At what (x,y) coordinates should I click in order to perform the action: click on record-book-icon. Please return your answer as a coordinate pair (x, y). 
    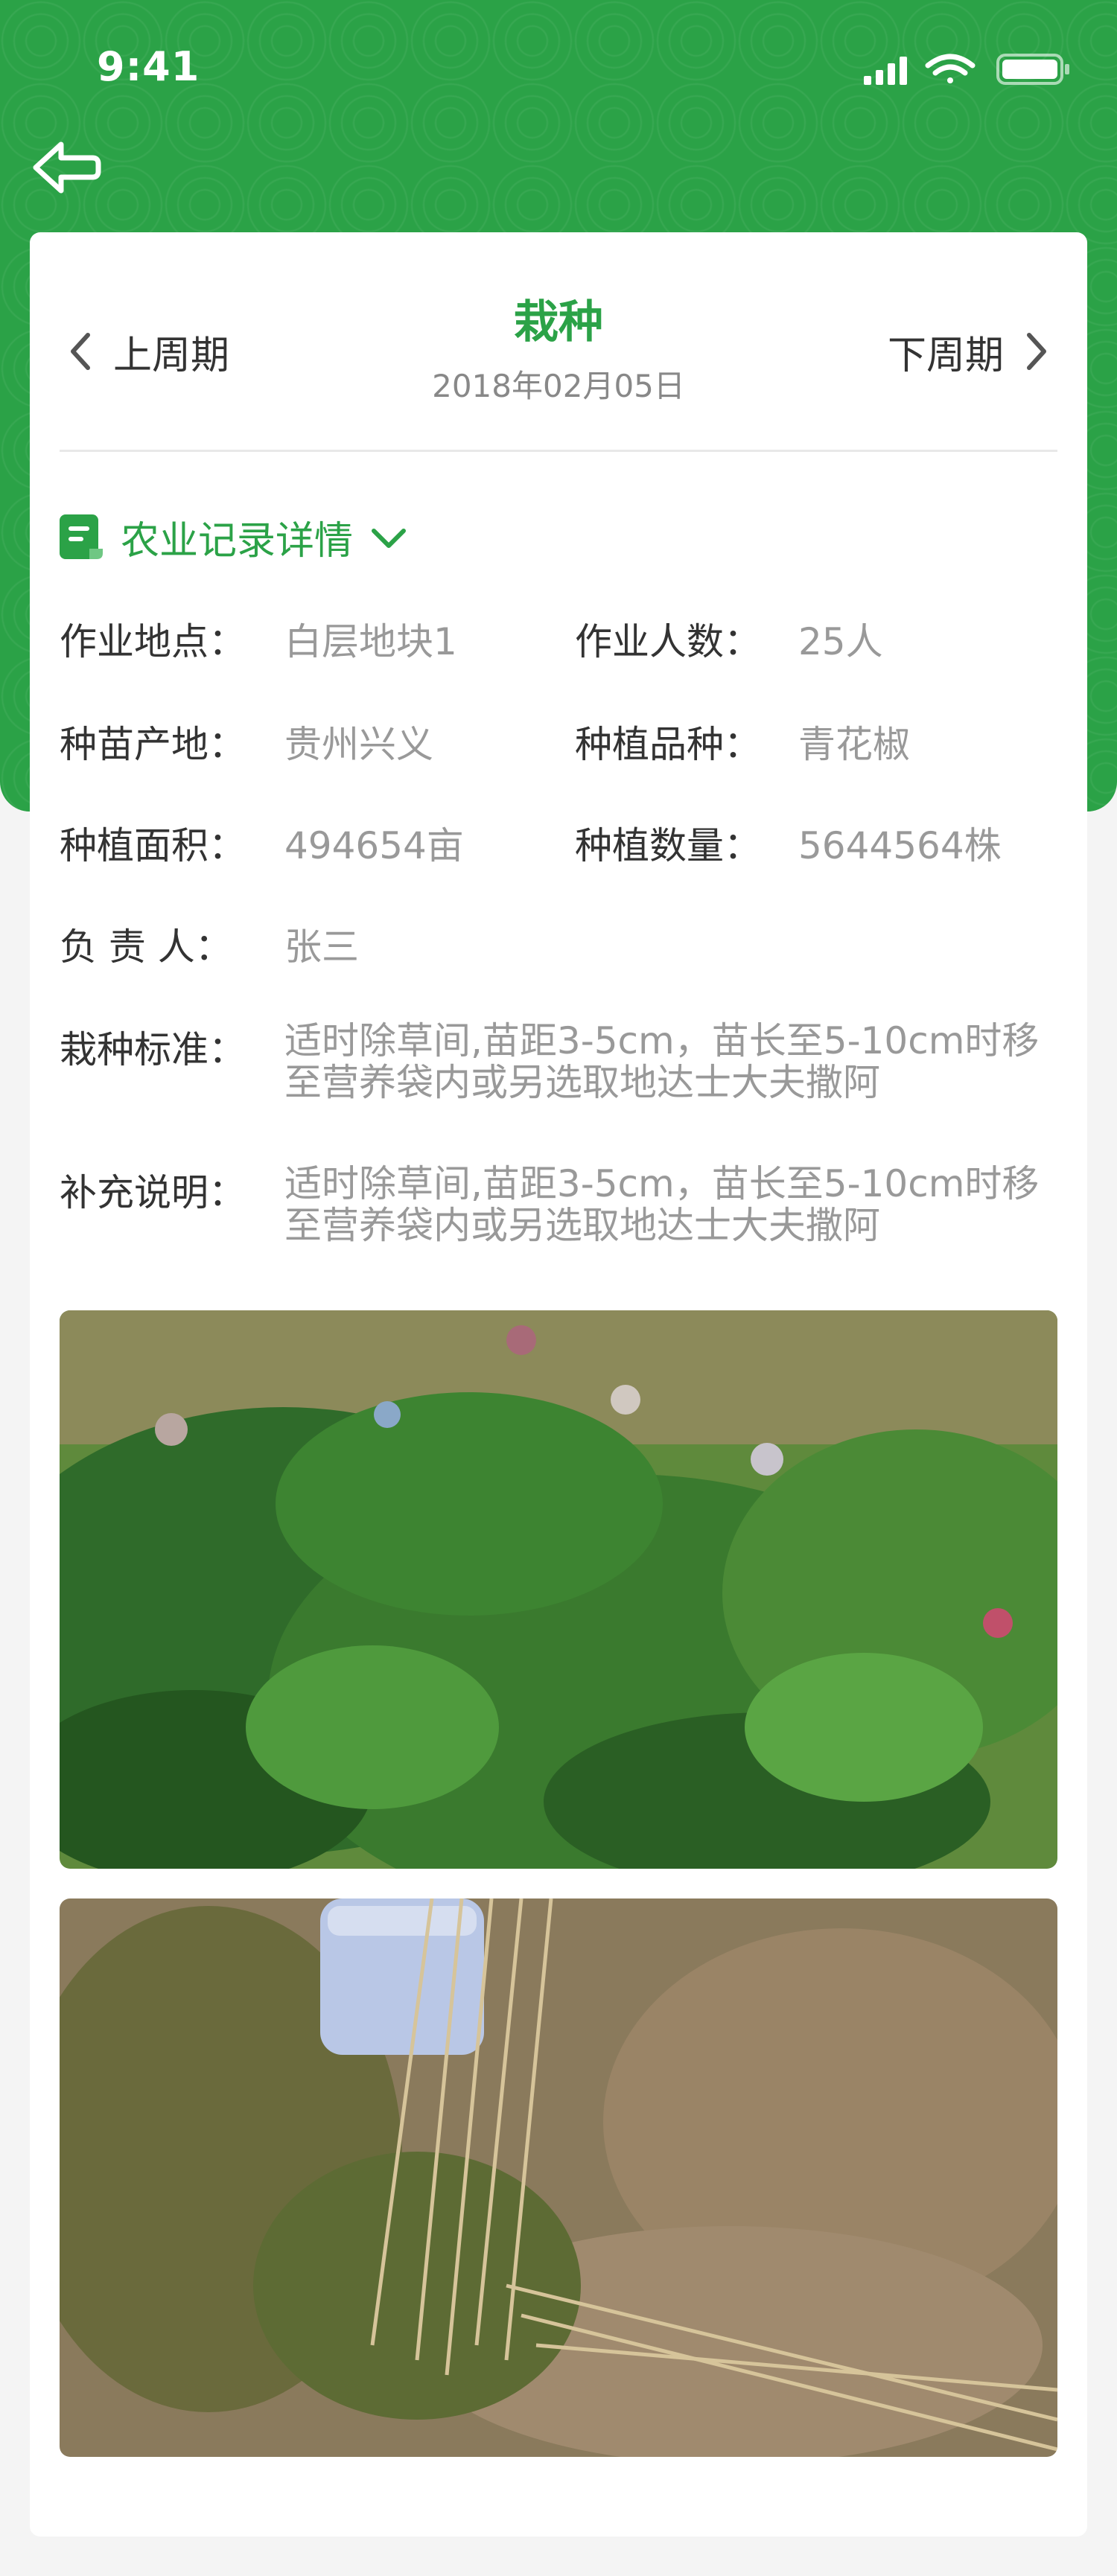
    Looking at the image, I should click on (82, 536).